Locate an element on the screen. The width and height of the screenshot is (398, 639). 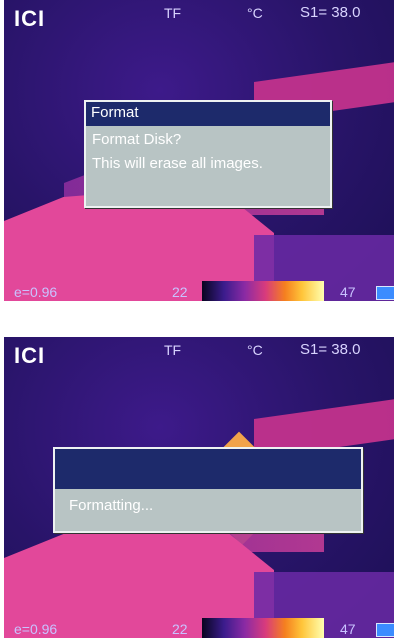
dialog-question: Format Disk? is located at coordinates (208, 138).